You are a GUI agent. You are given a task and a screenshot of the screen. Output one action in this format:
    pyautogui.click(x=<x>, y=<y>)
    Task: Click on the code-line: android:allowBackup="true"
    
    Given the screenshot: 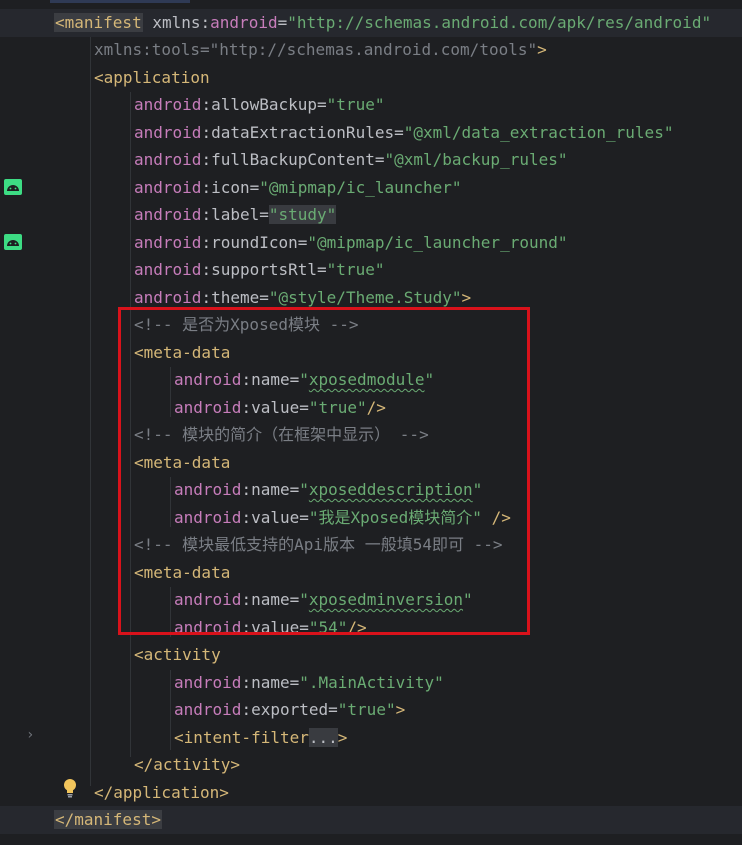 What is the action you would take?
    pyautogui.click(x=259, y=105)
    